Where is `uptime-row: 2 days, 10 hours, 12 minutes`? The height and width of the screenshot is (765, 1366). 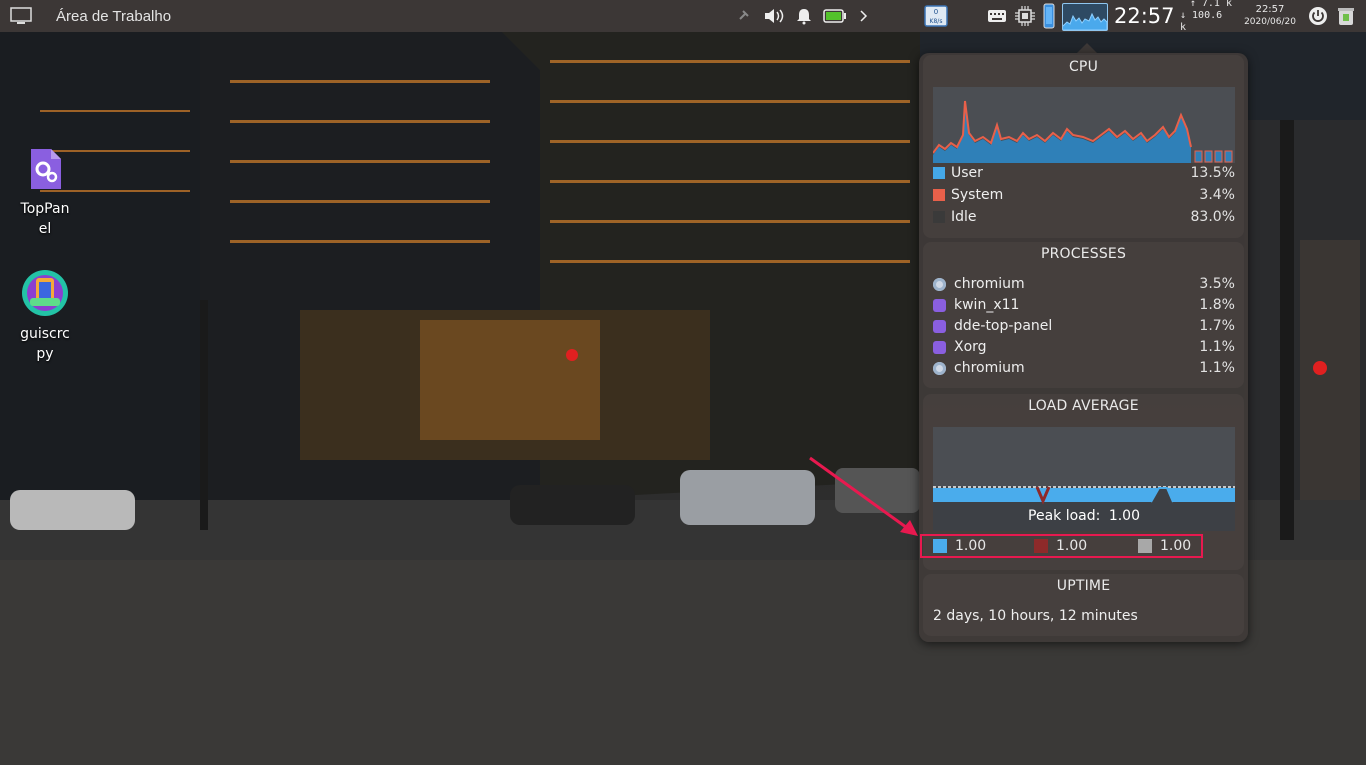
uptime-row: 2 days, 10 hours, 12 minutes is located at coordinates (1084, 616).